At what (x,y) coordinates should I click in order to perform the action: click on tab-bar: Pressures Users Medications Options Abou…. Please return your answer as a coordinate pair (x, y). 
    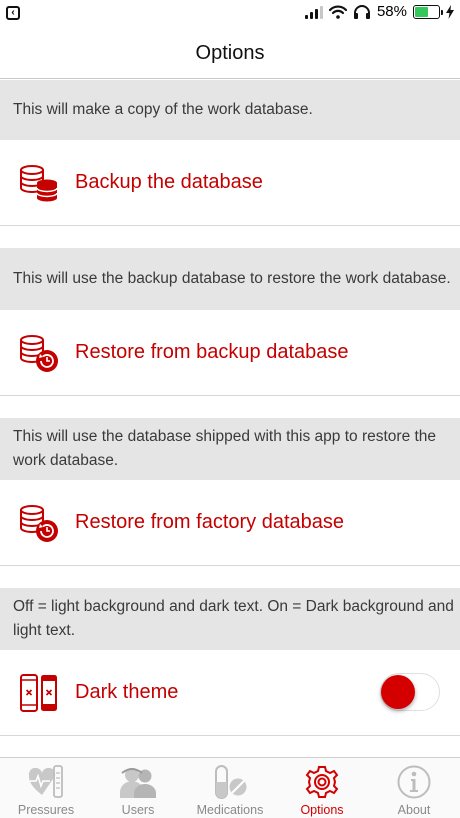
    Looking at the image, I should click on (230, 787).